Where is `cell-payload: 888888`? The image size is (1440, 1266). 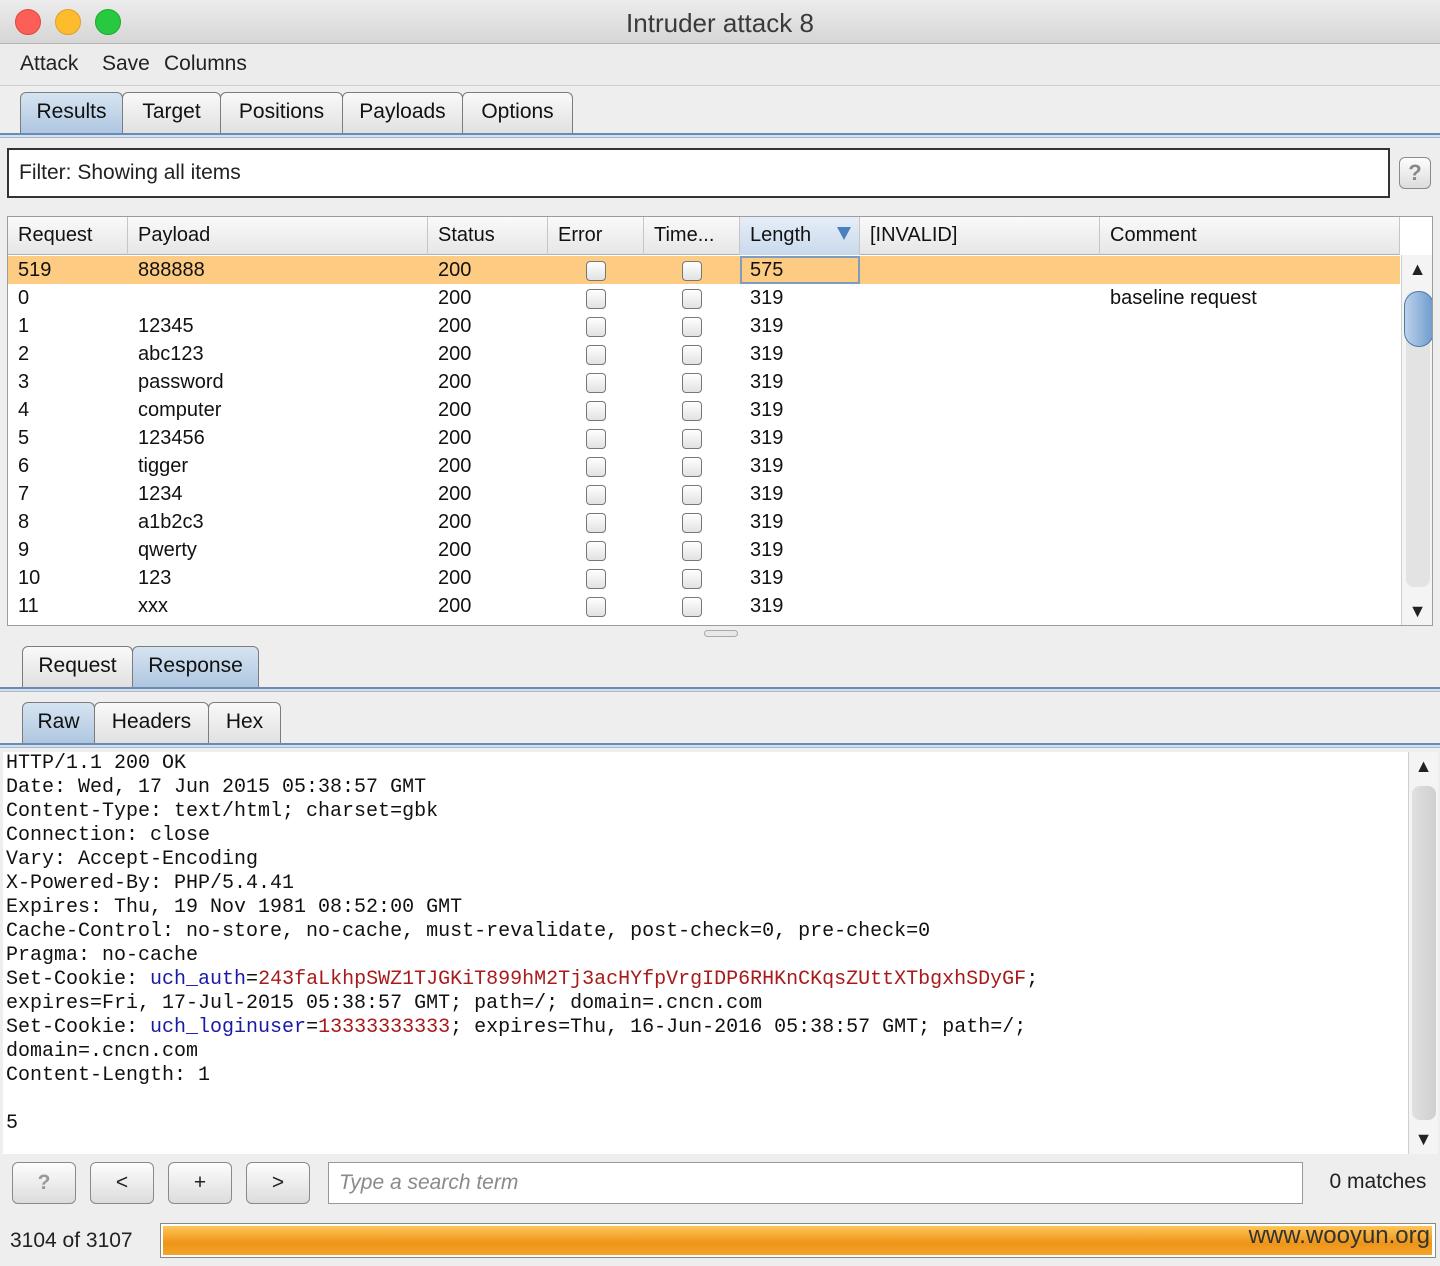 cell-payload: 888888 is located at coordinates (171, 270).